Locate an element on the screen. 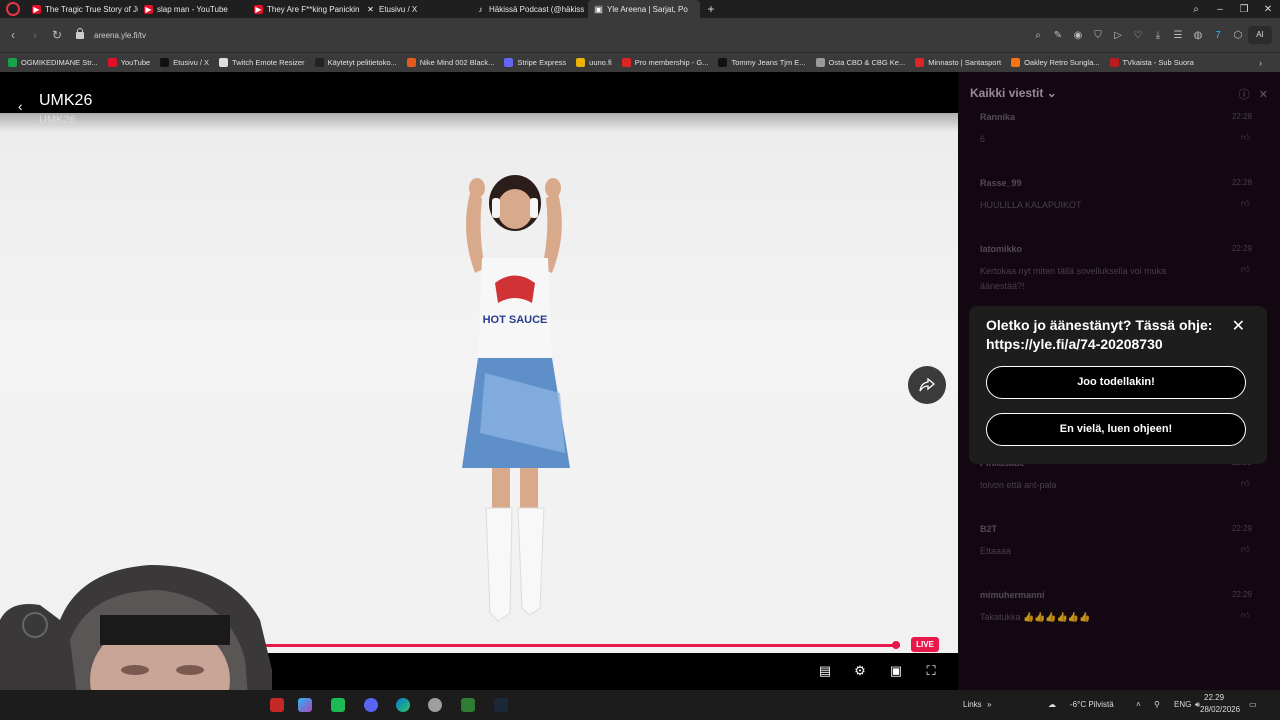 The image size is (1280, 720). bookmark-label: YouTube is located at coordinates (135, 62).